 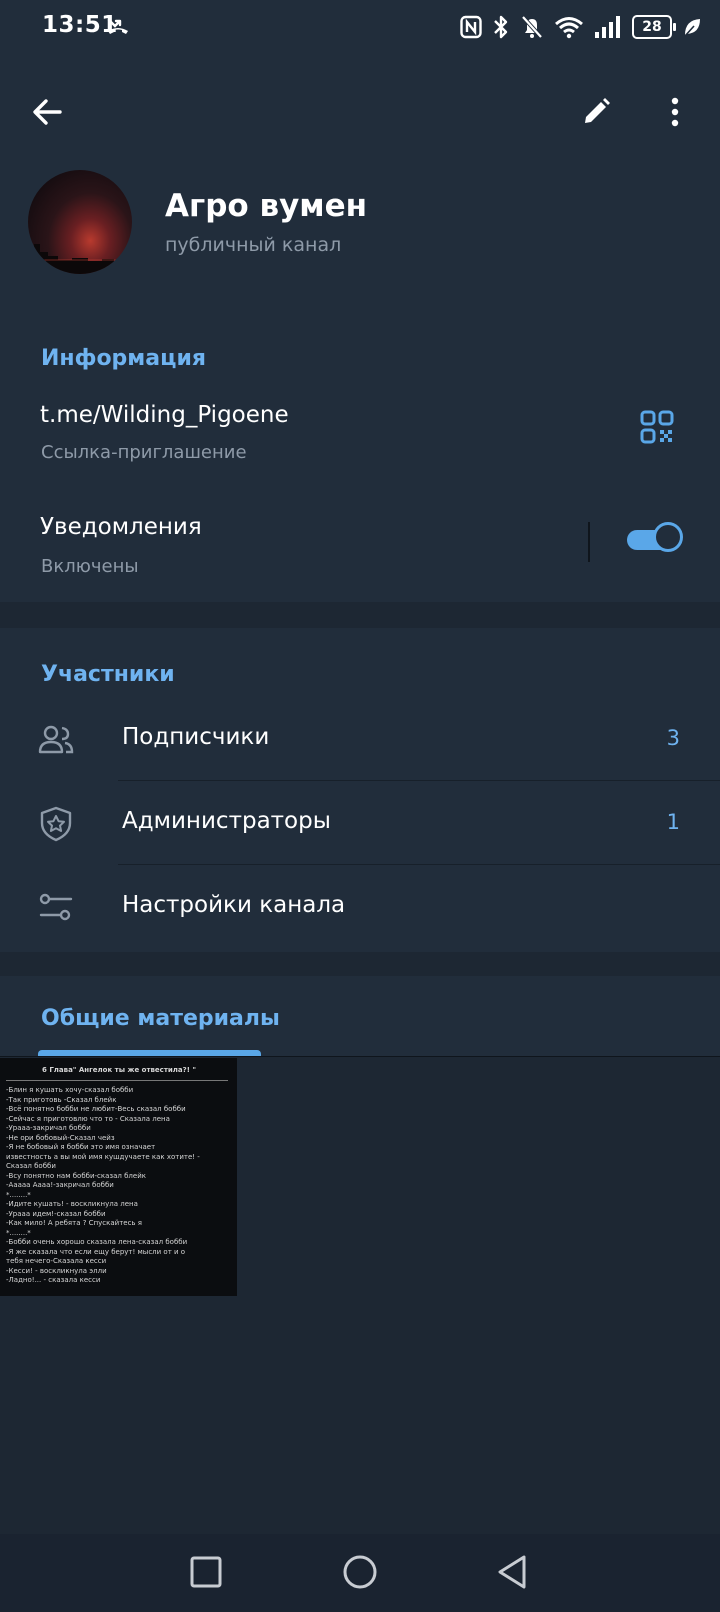 What do you see at coordinates (675, 112) in the screenshot?
I see `more-vertical-icon` at bounding box center [675, 112].